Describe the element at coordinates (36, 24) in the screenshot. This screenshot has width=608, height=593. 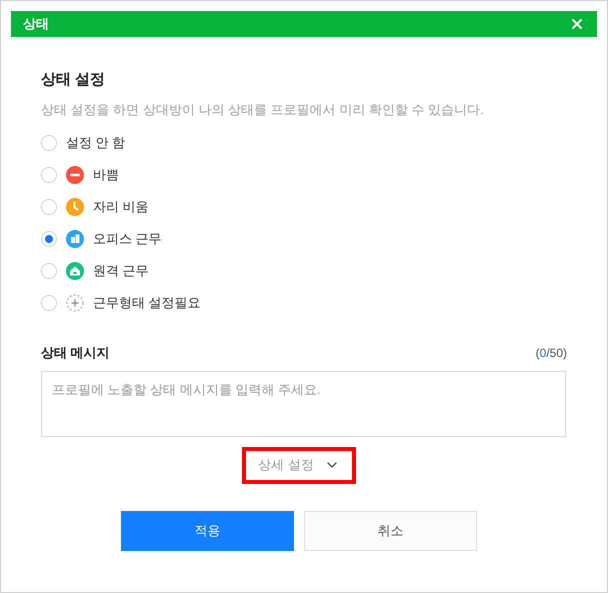
I see `window-title: 상태` at that location.